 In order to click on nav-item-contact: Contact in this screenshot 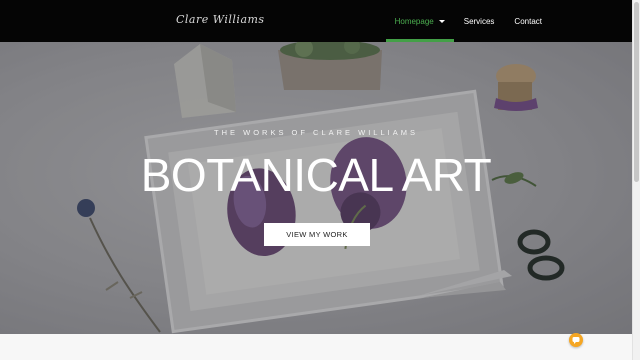, I will do `click(528, 21)`.